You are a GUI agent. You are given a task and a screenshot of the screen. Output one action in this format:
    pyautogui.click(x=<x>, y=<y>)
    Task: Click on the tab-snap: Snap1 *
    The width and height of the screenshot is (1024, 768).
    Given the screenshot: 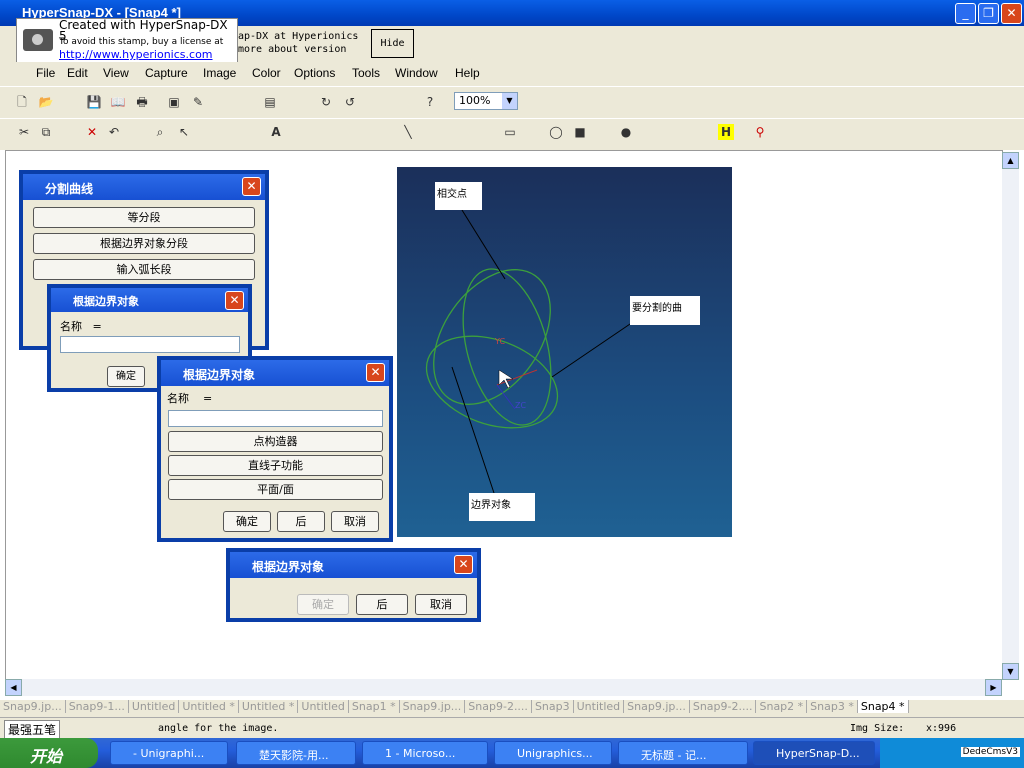 What is the action you would take?
    pyautogui.click(x=374, y=706)
    